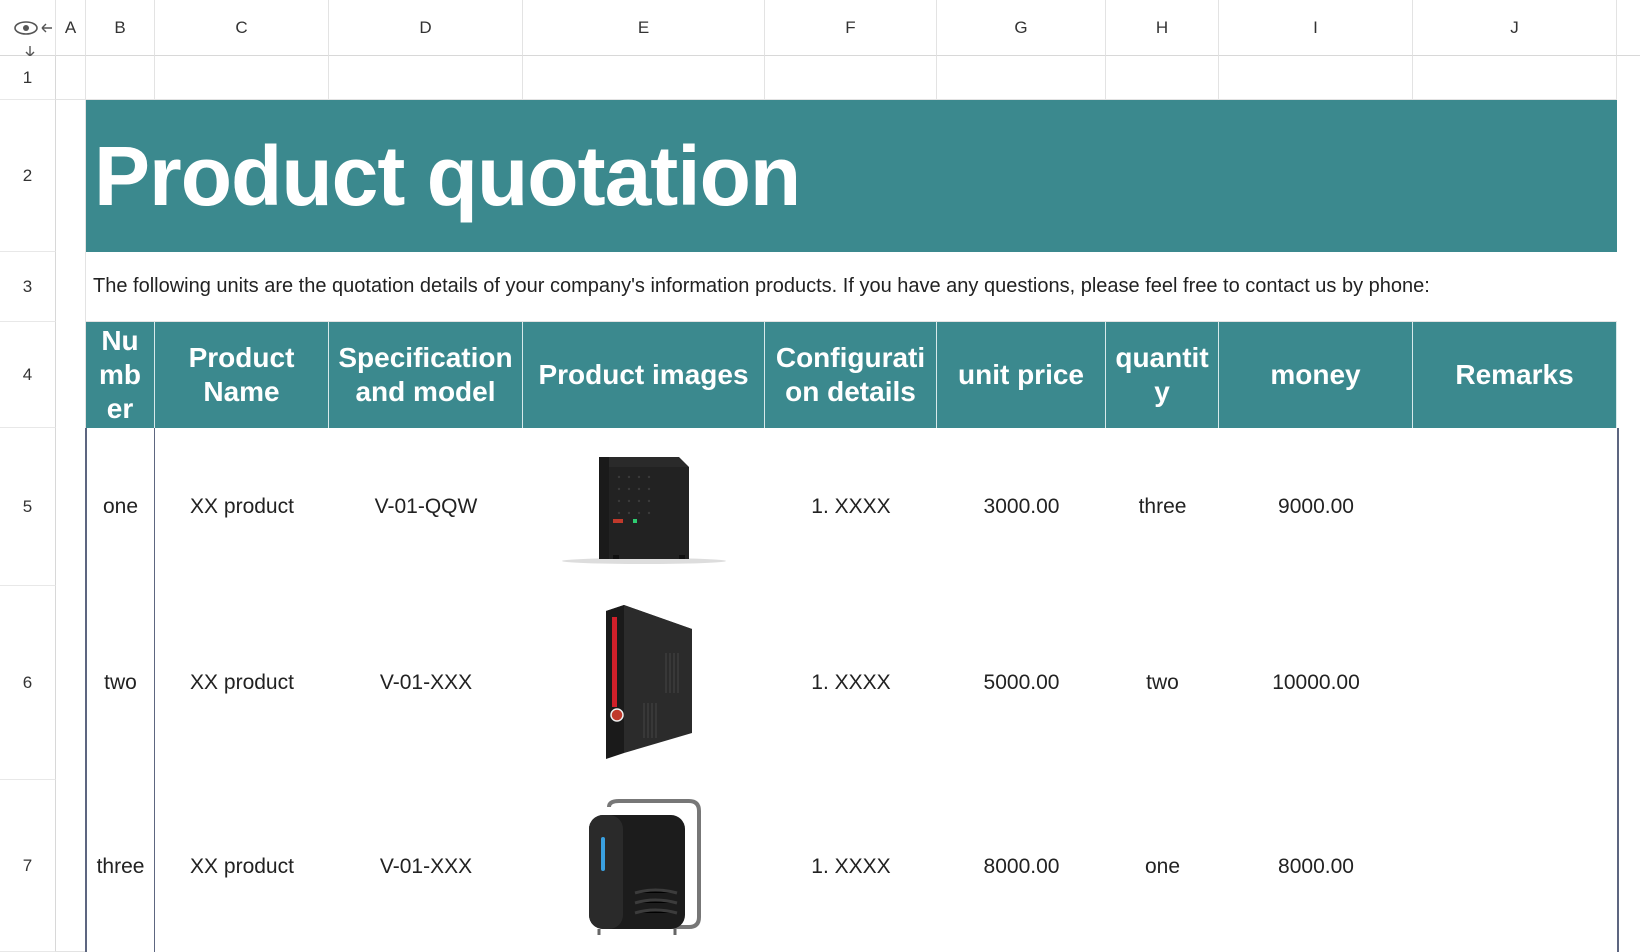  What do you see at coordinates (120, 78) in the screenshot?
I see `cell-b1` at bounding box center [120, 78].